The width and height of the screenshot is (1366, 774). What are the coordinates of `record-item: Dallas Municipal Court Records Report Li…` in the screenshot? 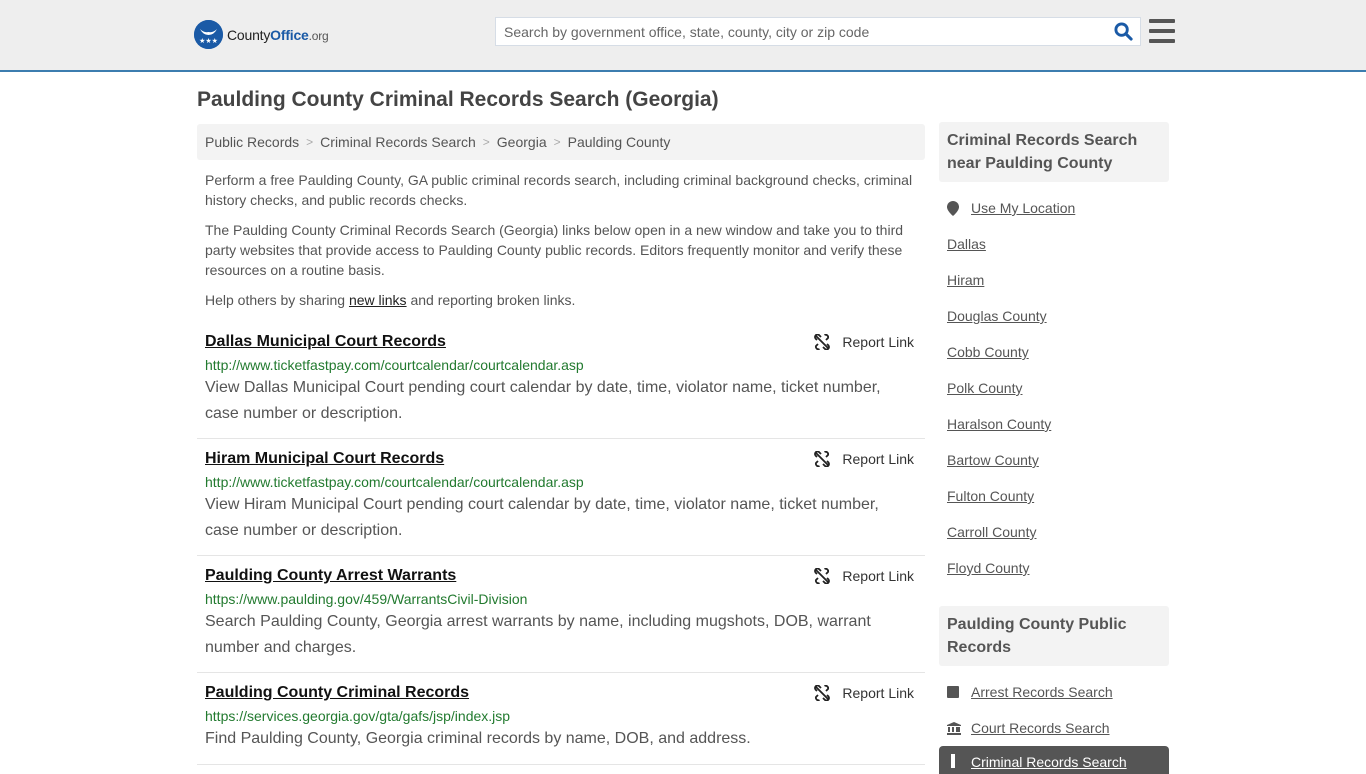 It's located at (561, 382).